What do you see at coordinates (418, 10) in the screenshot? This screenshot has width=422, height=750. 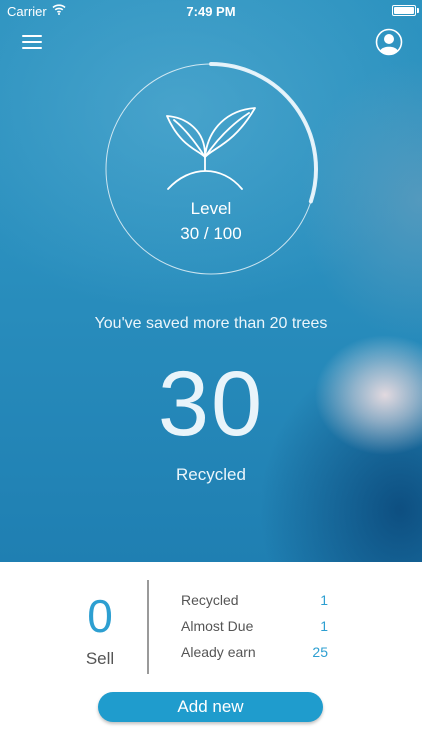 I see `battery-tip` at bounding box center [418, 10].